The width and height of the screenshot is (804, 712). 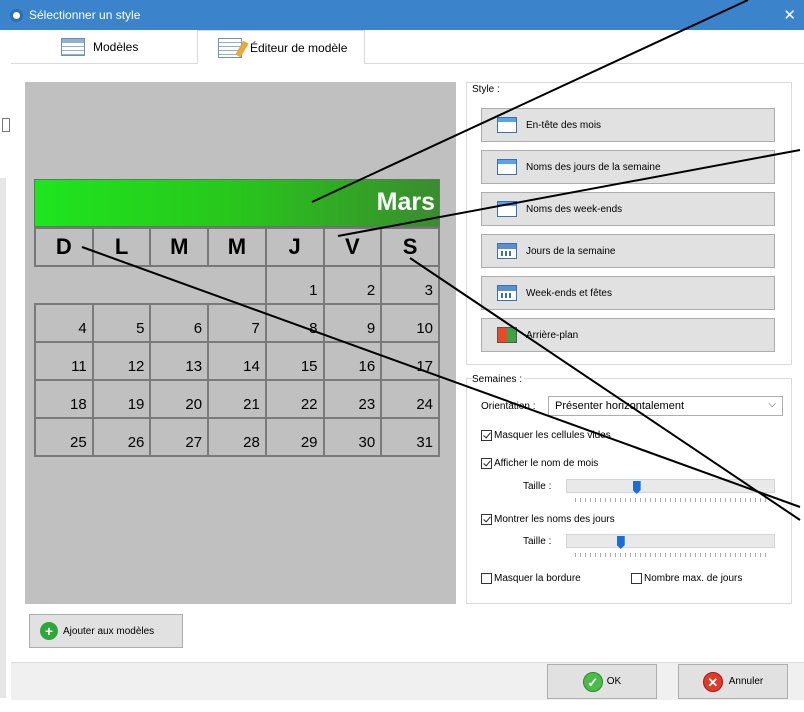 What do you see at coordinates (352, 437) in the screenshot?
I see `day-cell: 30` at bounding box center [352, 437].